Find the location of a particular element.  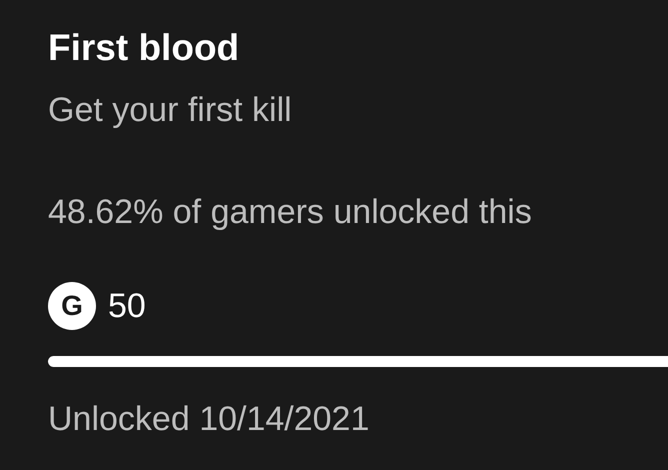

gamerscore-badge: G is located at coordinates (72, 306).